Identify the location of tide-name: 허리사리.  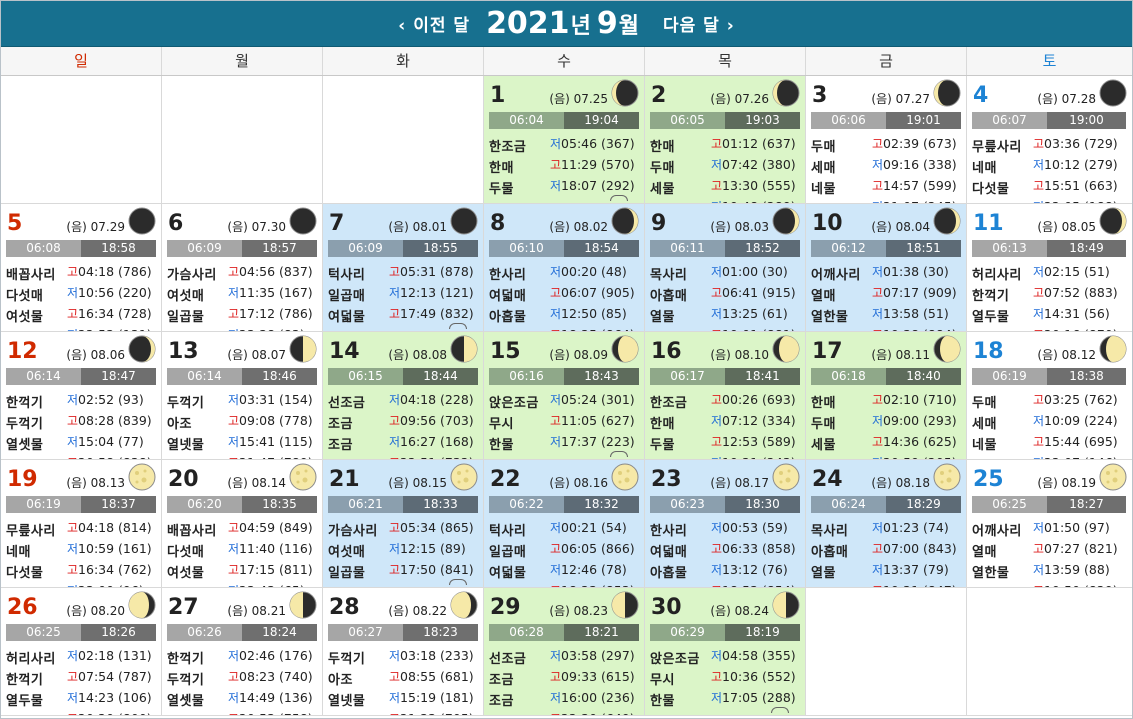
(997, 275).